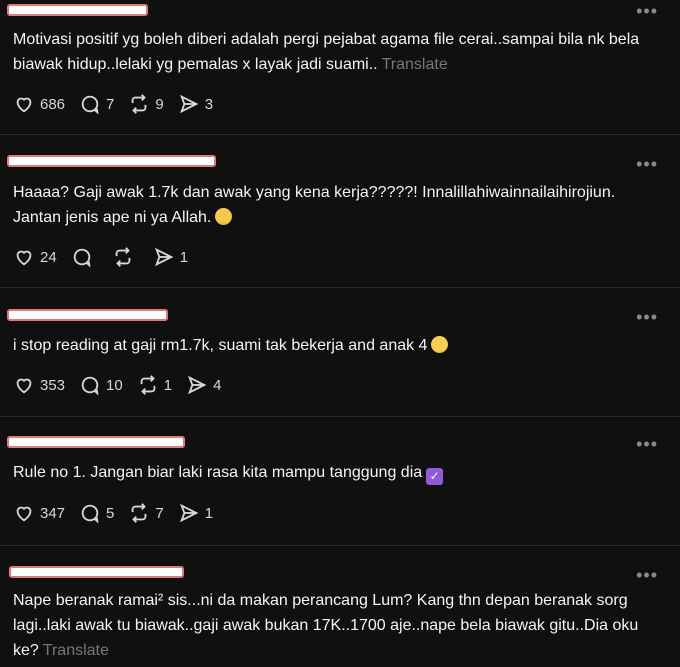 This screenshot has width=680, height=667. I want to click on share-count: 3, so click(209, 104).